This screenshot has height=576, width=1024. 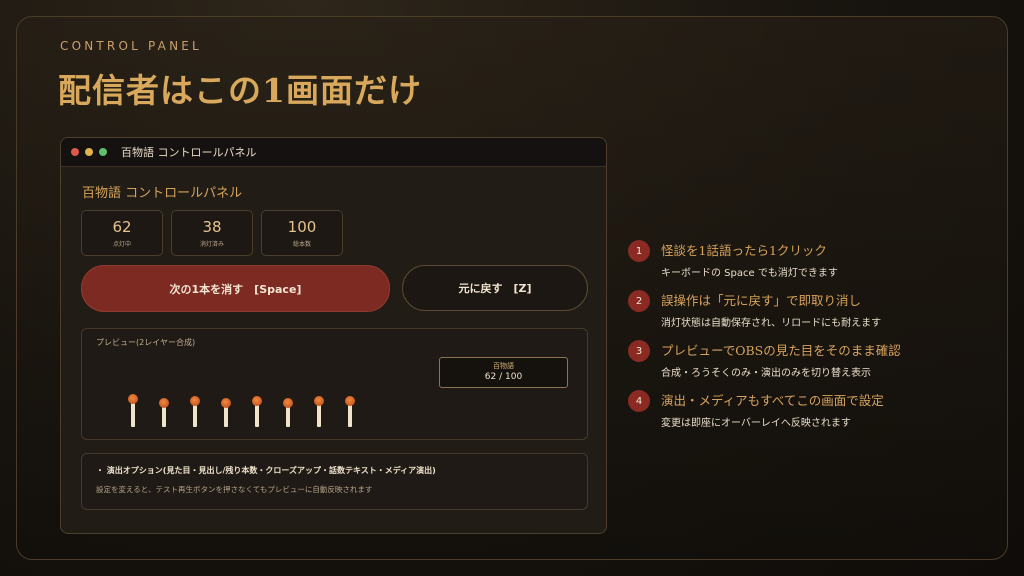 I want to click on stat-value: 38, so click(x=212, y=227).